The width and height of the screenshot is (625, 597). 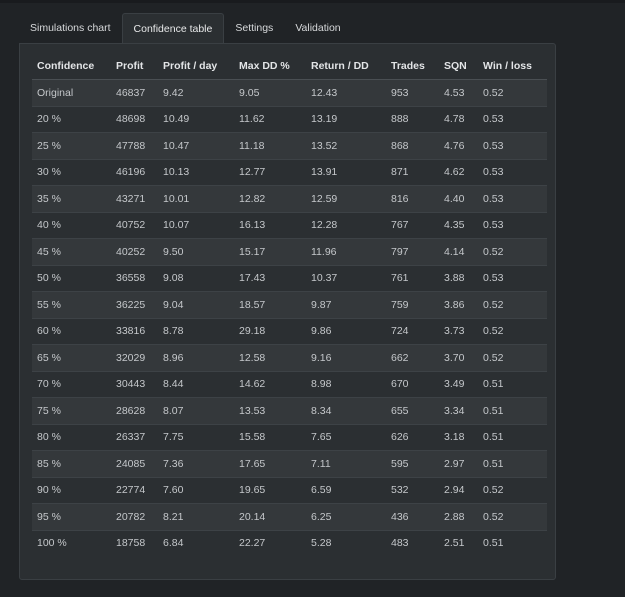 What do you see at coordinates (412, 278) in the screenshot?
I see `cell-trades: 761` at bounding box center [412, 278].